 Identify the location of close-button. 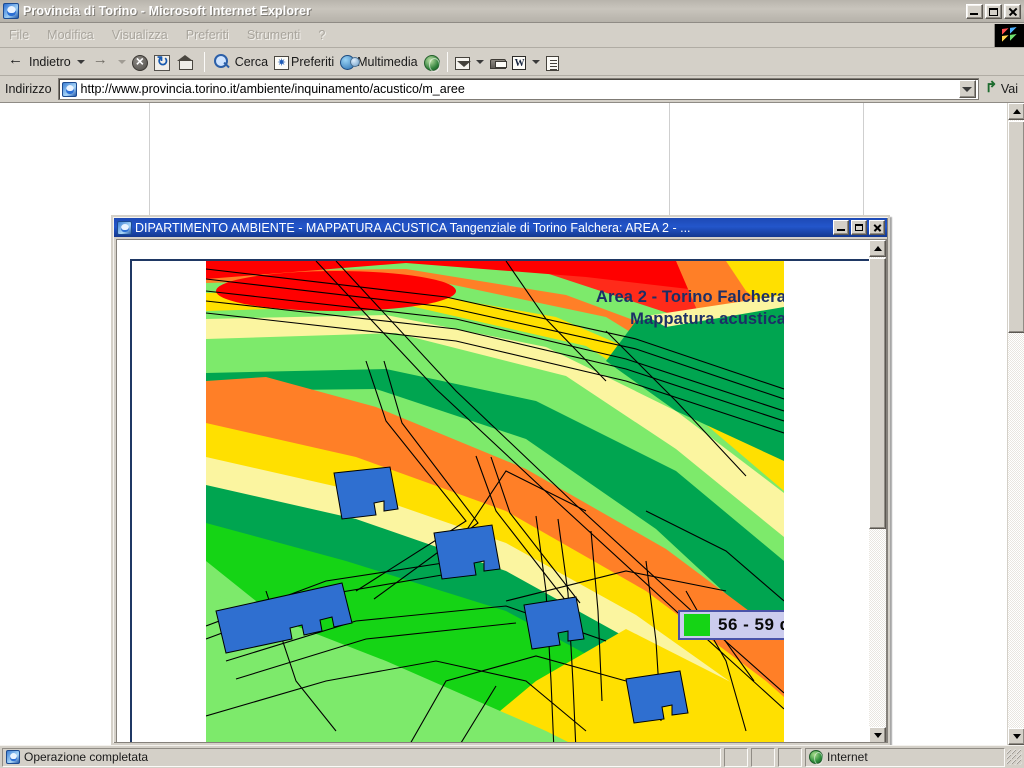
(1012, 11).